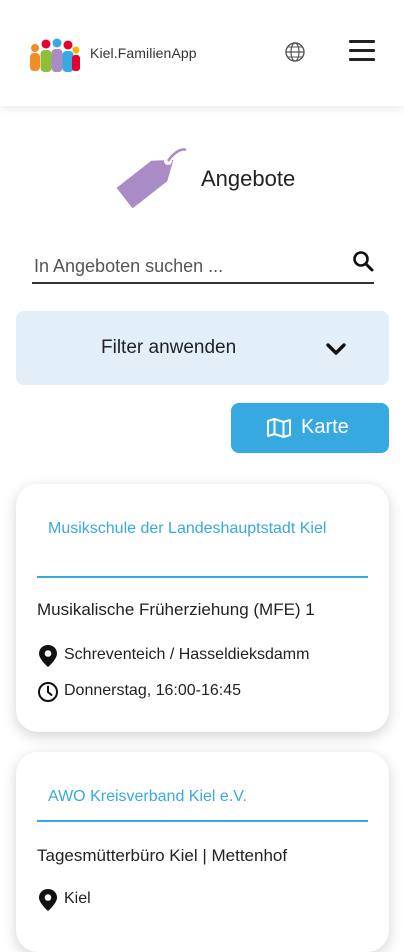  Describe the element at coordinates (187, 654) in the screenshot. I see `offer-location-text: Schreventeich / Hasseldieksdamm` at that location.